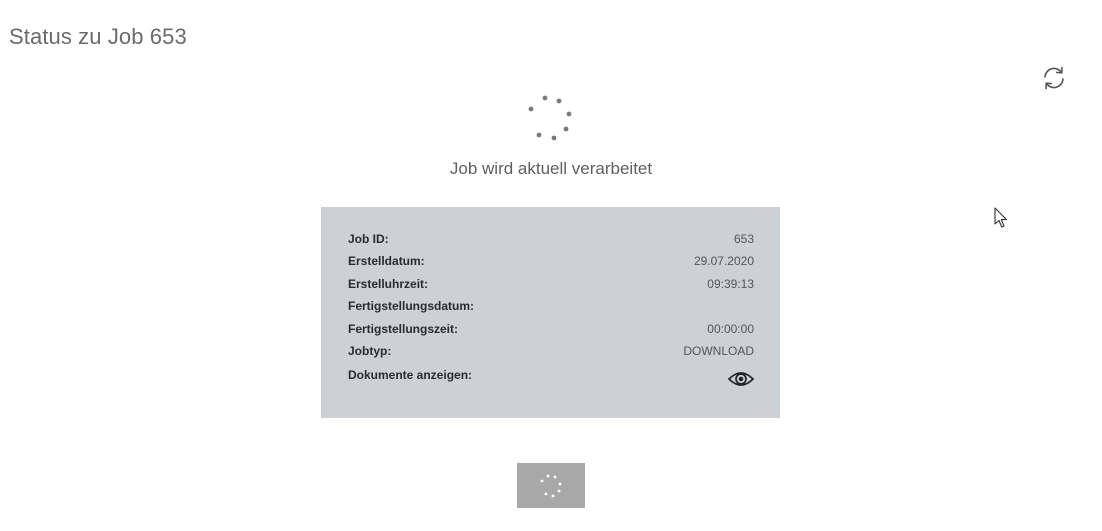 Image resolution: width=1102 pixels, height=531 pixels. I want to click on completion-time-row: Fertigstellungszeit: 00:00:00, so click(551, 329).